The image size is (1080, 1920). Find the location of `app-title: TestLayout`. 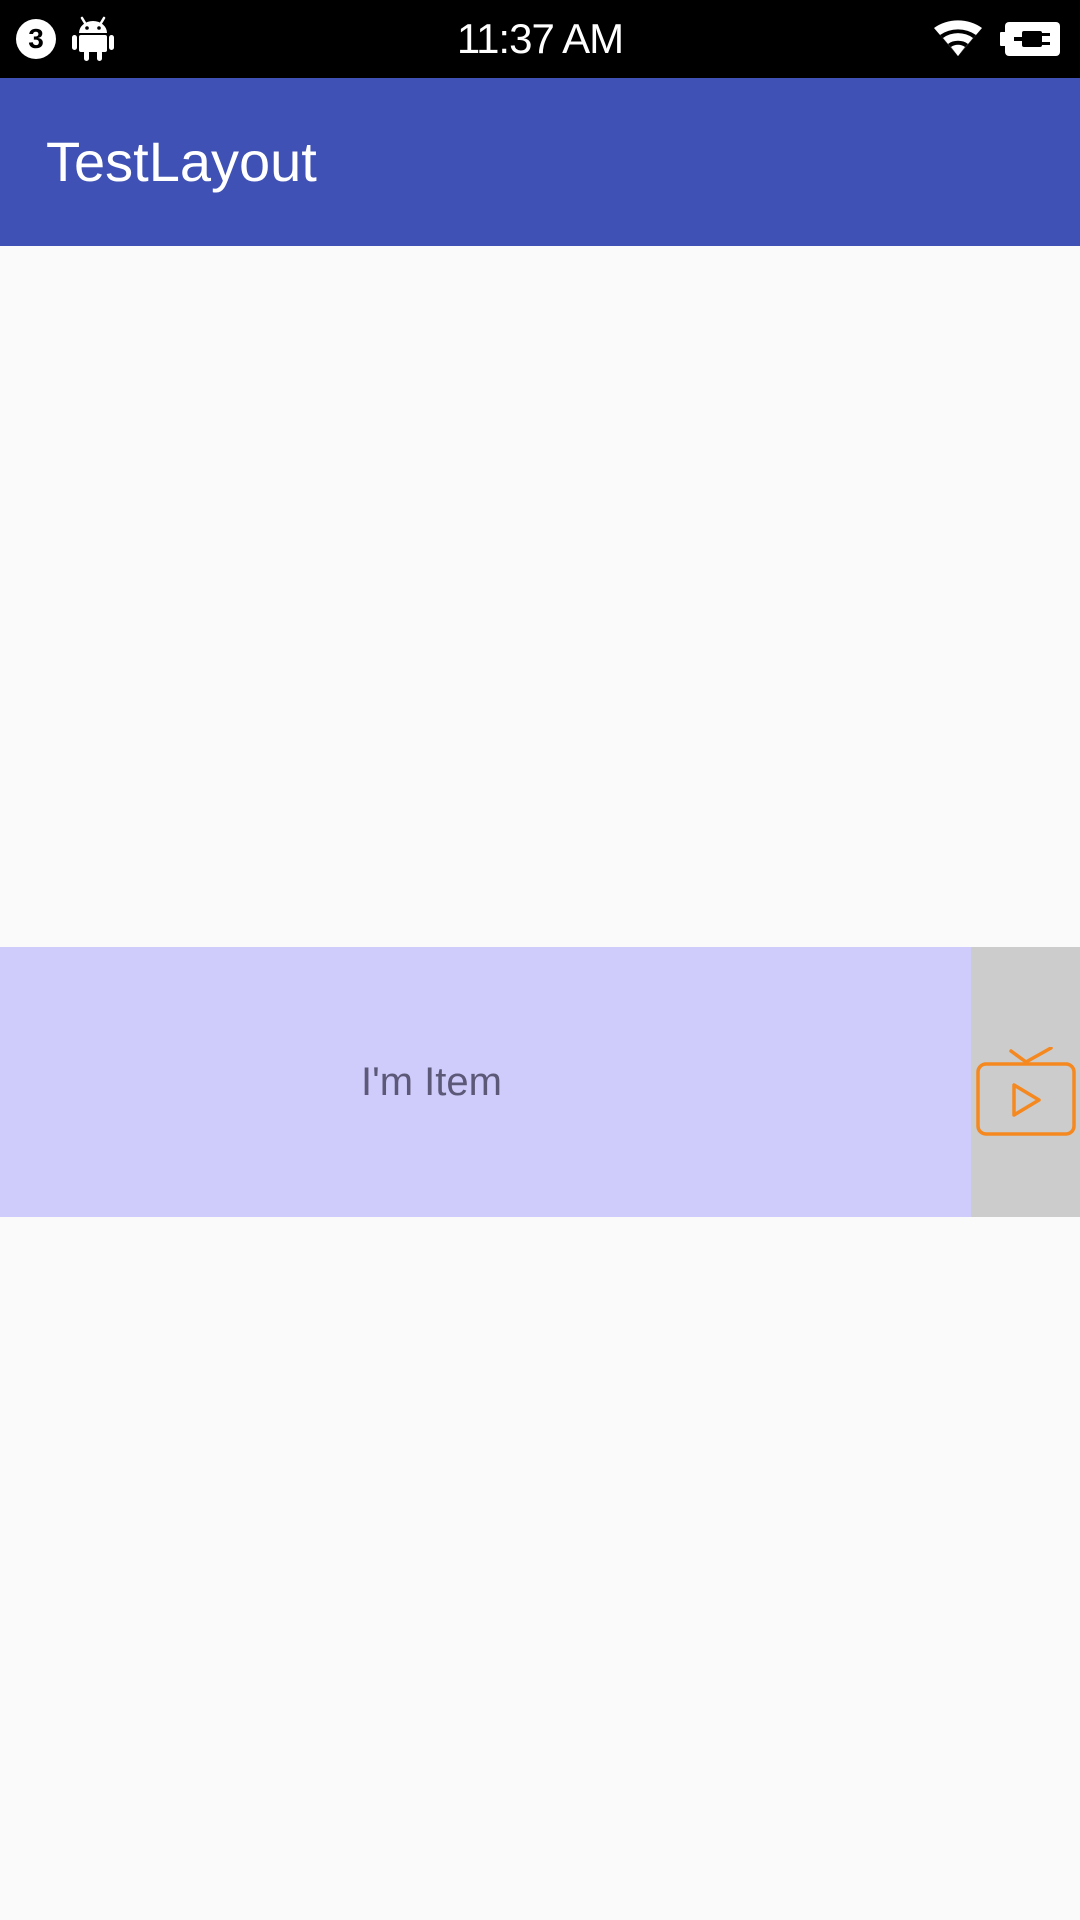

app-title: TestLayout is located at coordinates (181, 161).